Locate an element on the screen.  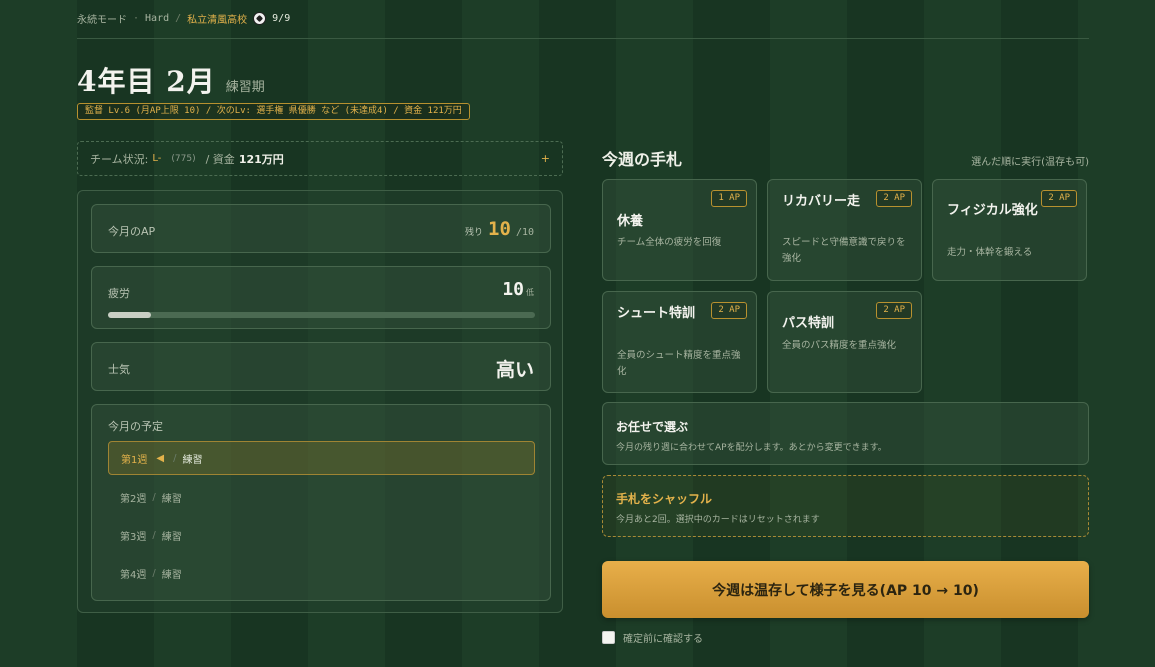
shuffle-hand-button: 手札をシャッフル 今月あと2回。選択中のカードはリセットされます is located at coordinates (845, 506).